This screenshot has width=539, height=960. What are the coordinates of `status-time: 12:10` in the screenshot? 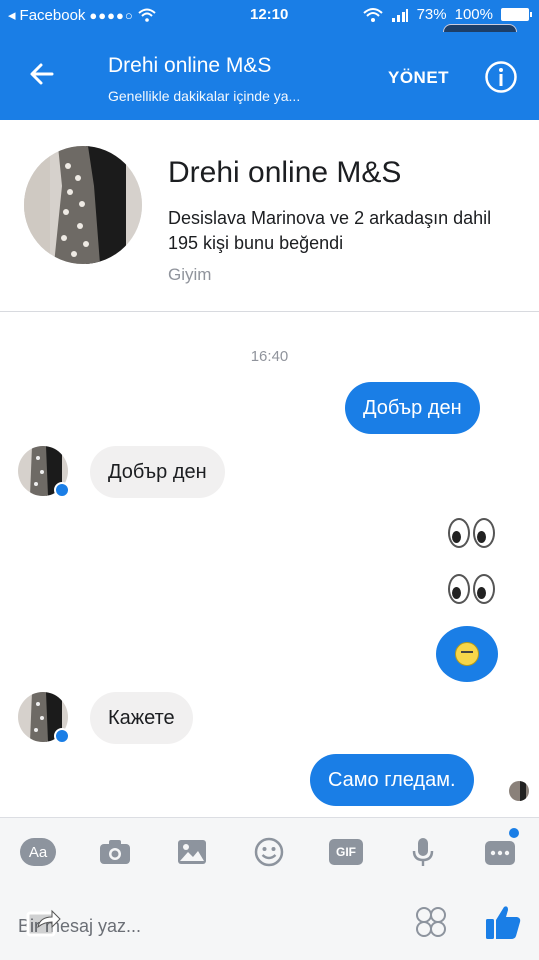 It's located at (269, 14).